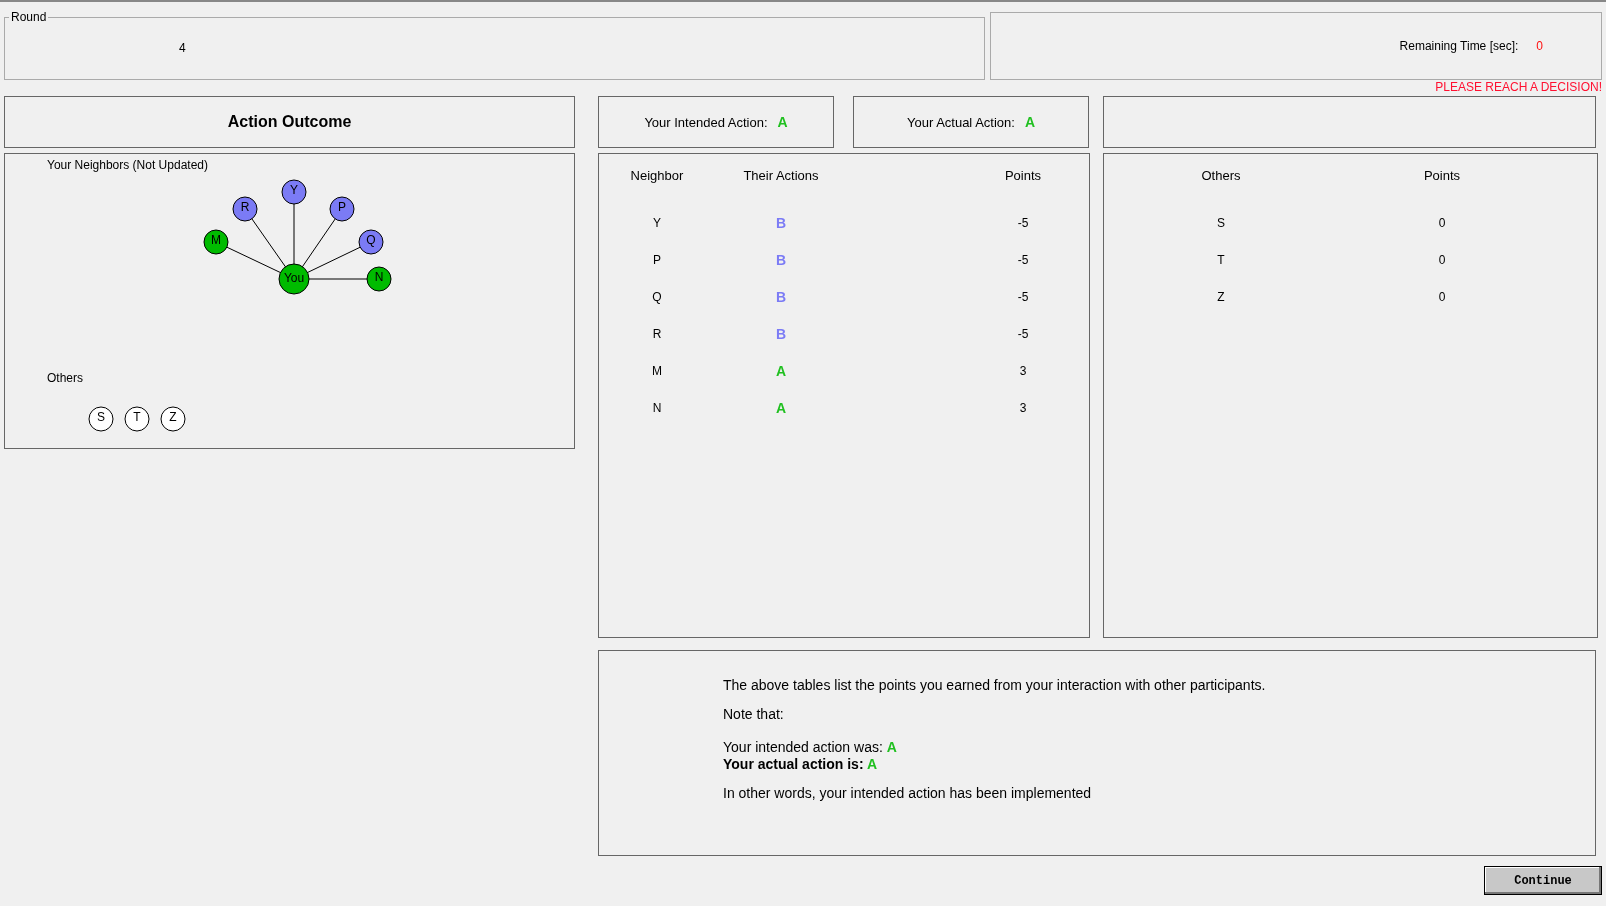  I want to click on intended-action-value: A, so click(782, 122).